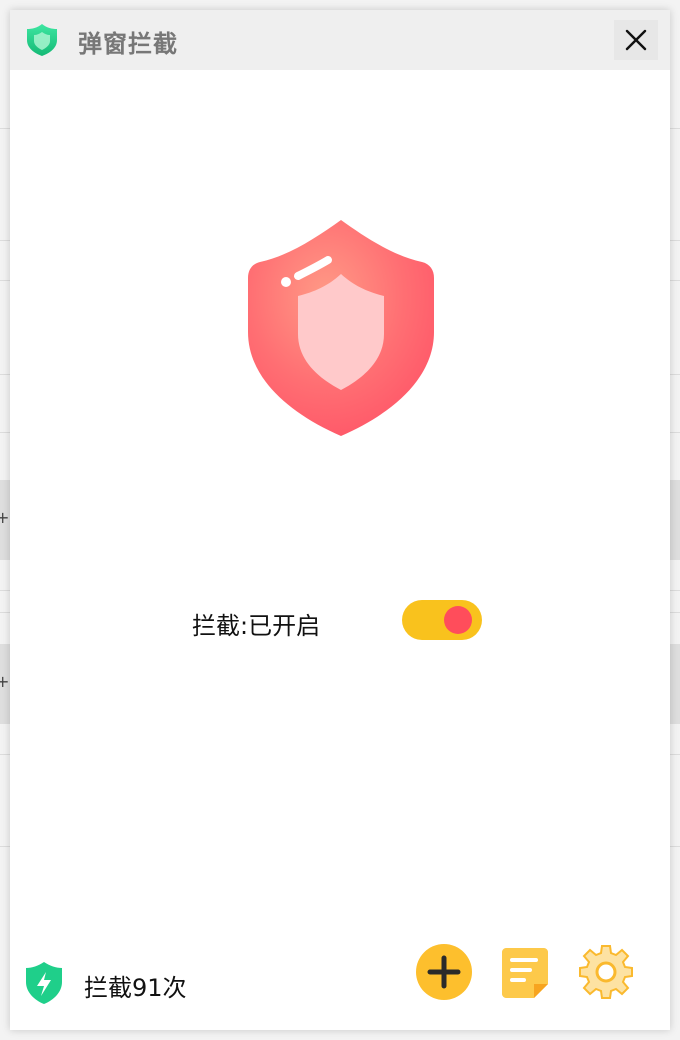 This screenshot has height=1040, width=680. I want to click on gear-icon, so click(606, 972).